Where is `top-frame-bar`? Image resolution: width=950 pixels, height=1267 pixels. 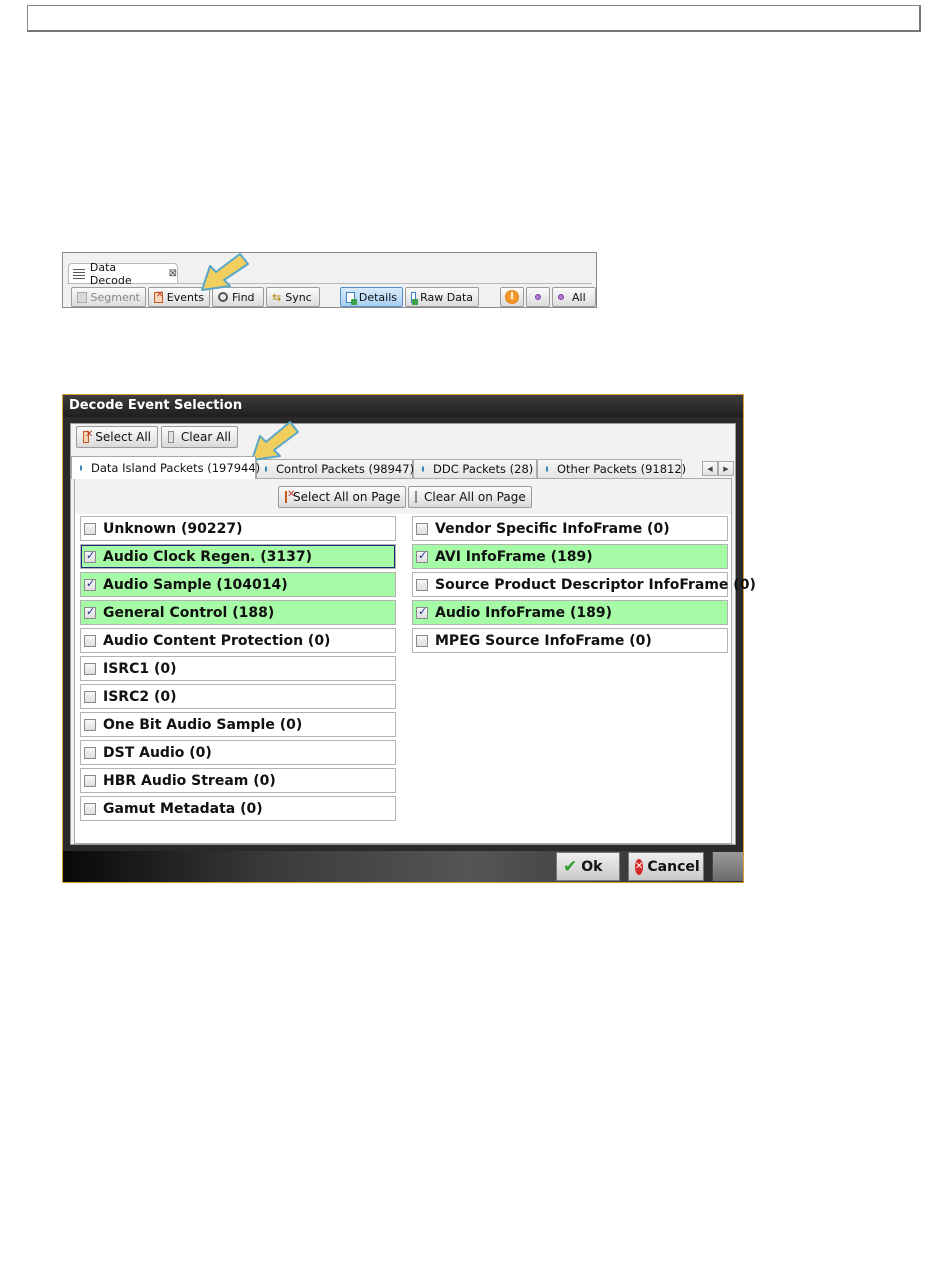 top-frame-bar is located at coordinates (474, 18).